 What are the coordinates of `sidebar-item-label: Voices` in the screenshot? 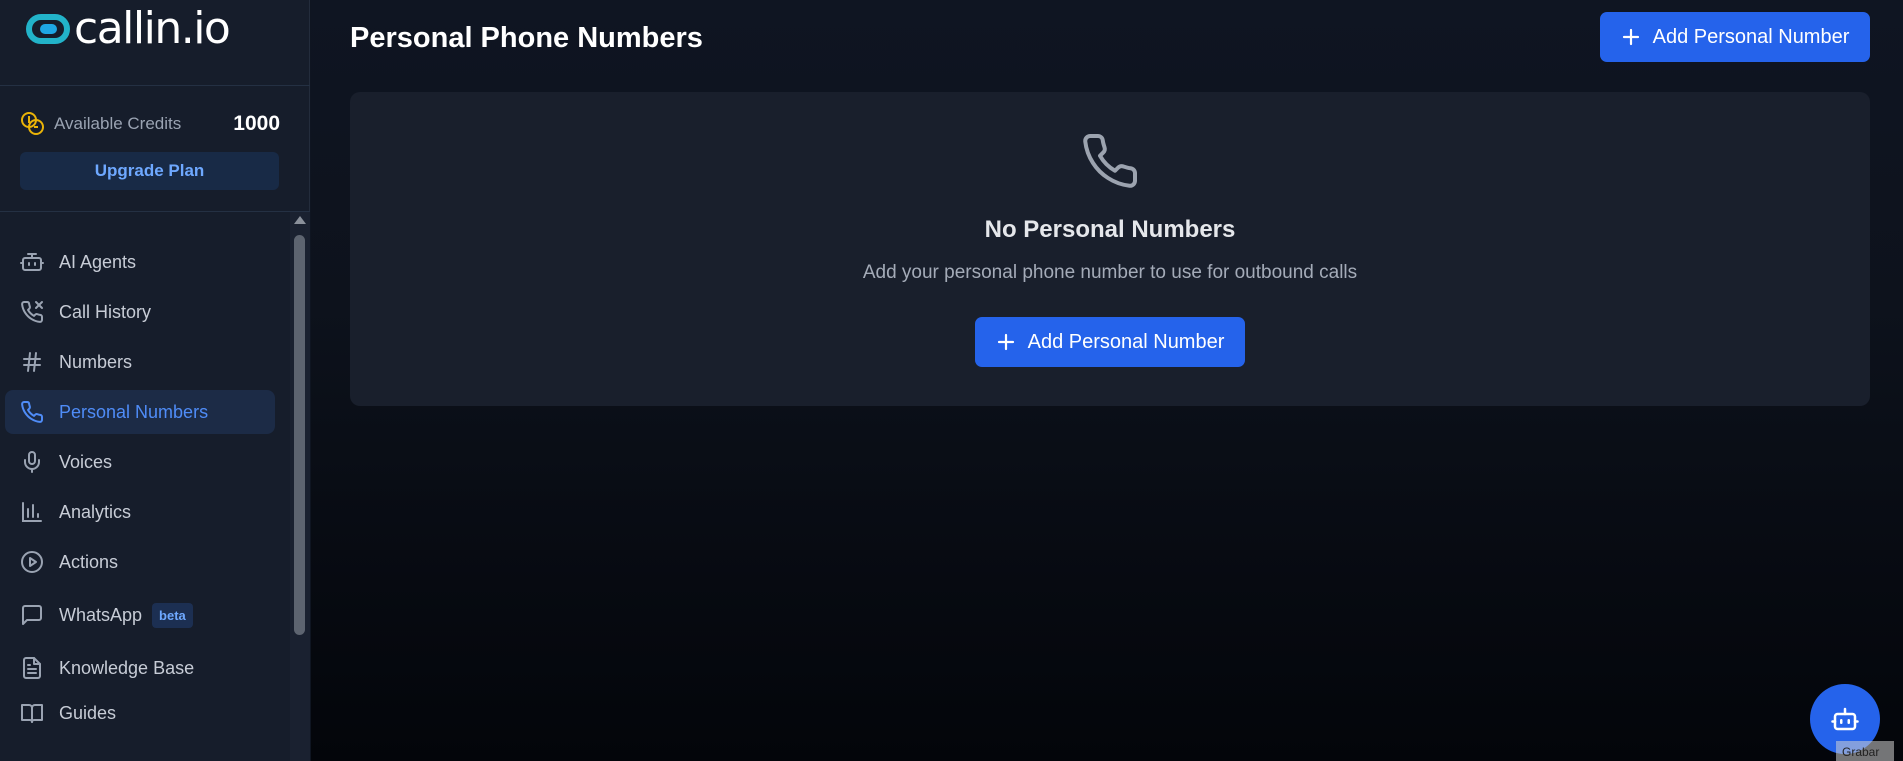 It's located at (86, 461).